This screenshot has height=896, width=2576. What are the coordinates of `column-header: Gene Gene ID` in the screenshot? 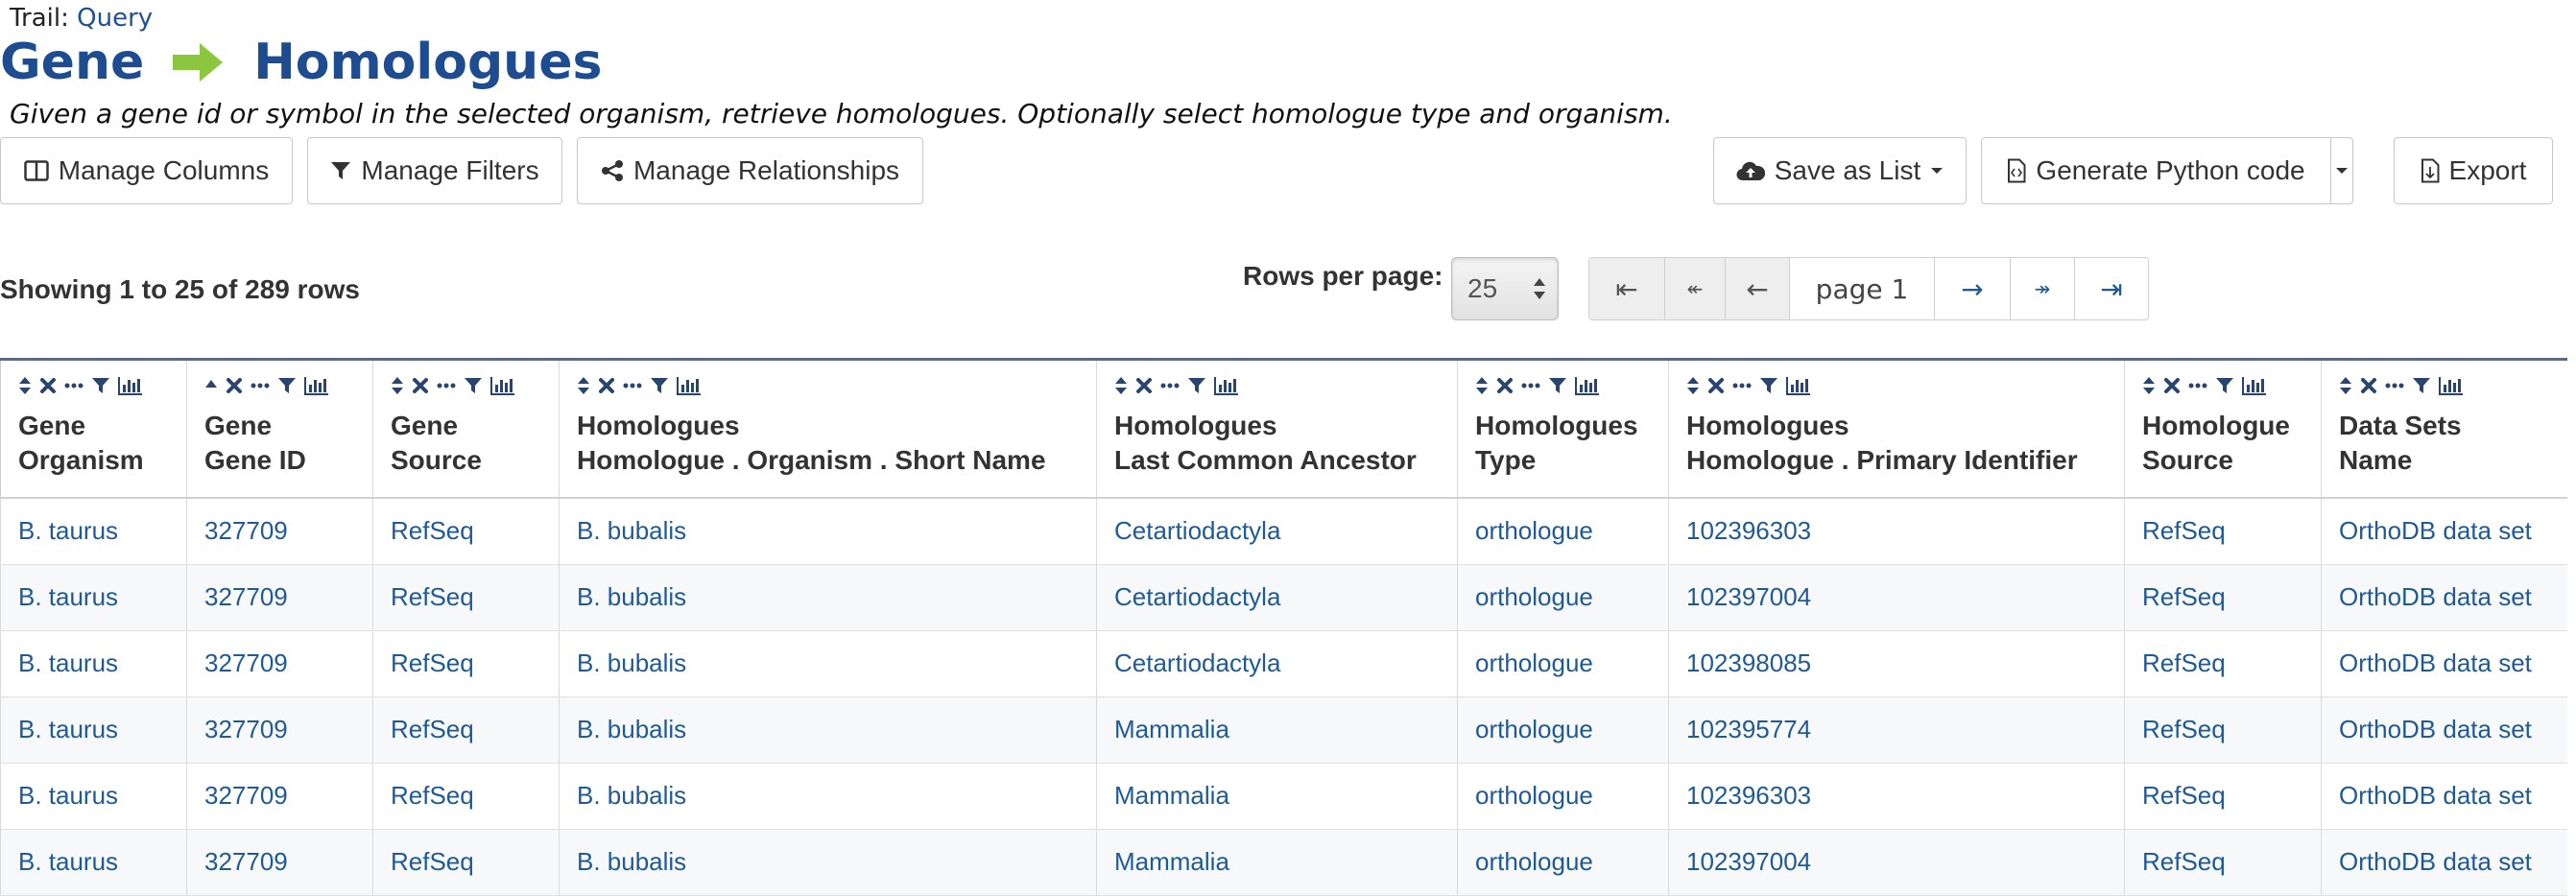 It's located at (279, 428).